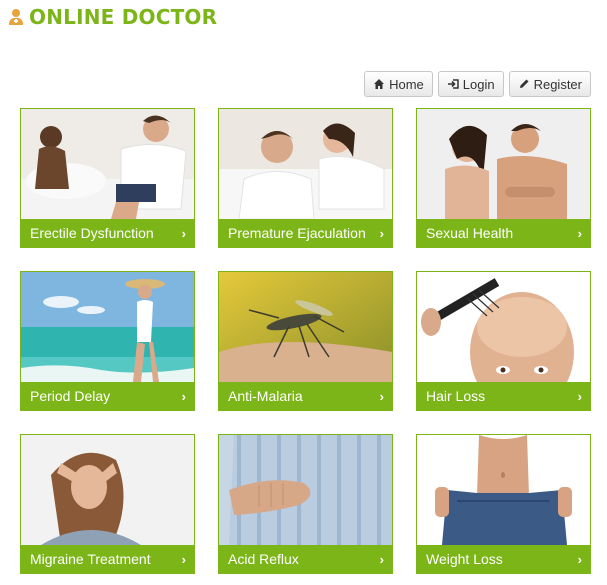 The image size is (607, 585). I want to click on home-label: Home, so click(406, 84).